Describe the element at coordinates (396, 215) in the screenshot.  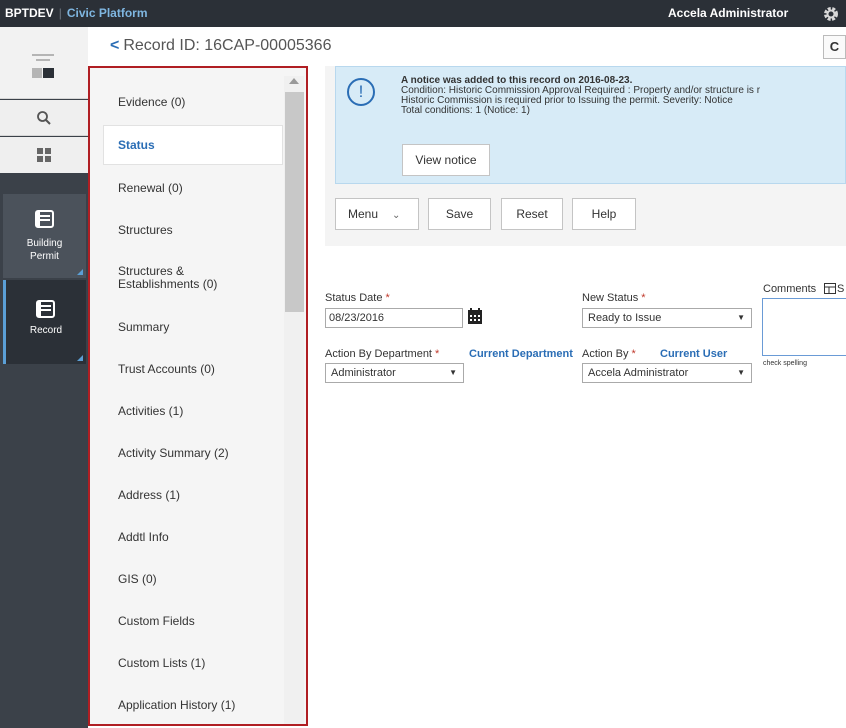
I see `chevron-down-icon: ⌄` at that location.